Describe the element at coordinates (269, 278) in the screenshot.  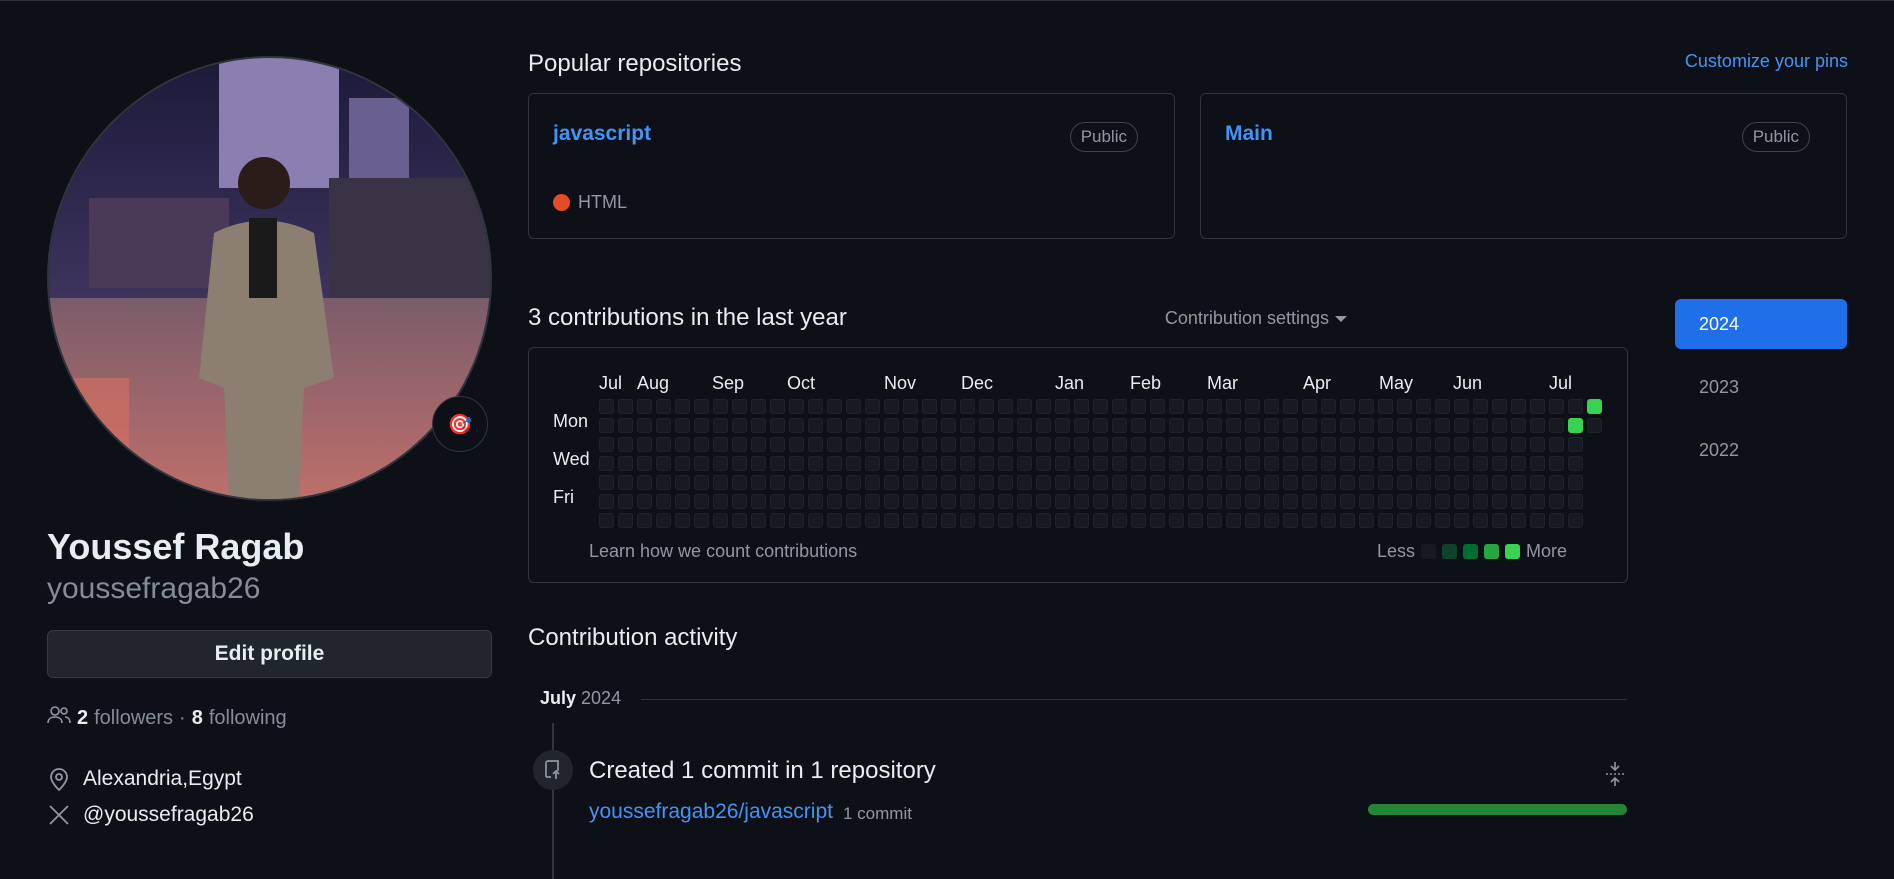
I see `avatar` at that location.